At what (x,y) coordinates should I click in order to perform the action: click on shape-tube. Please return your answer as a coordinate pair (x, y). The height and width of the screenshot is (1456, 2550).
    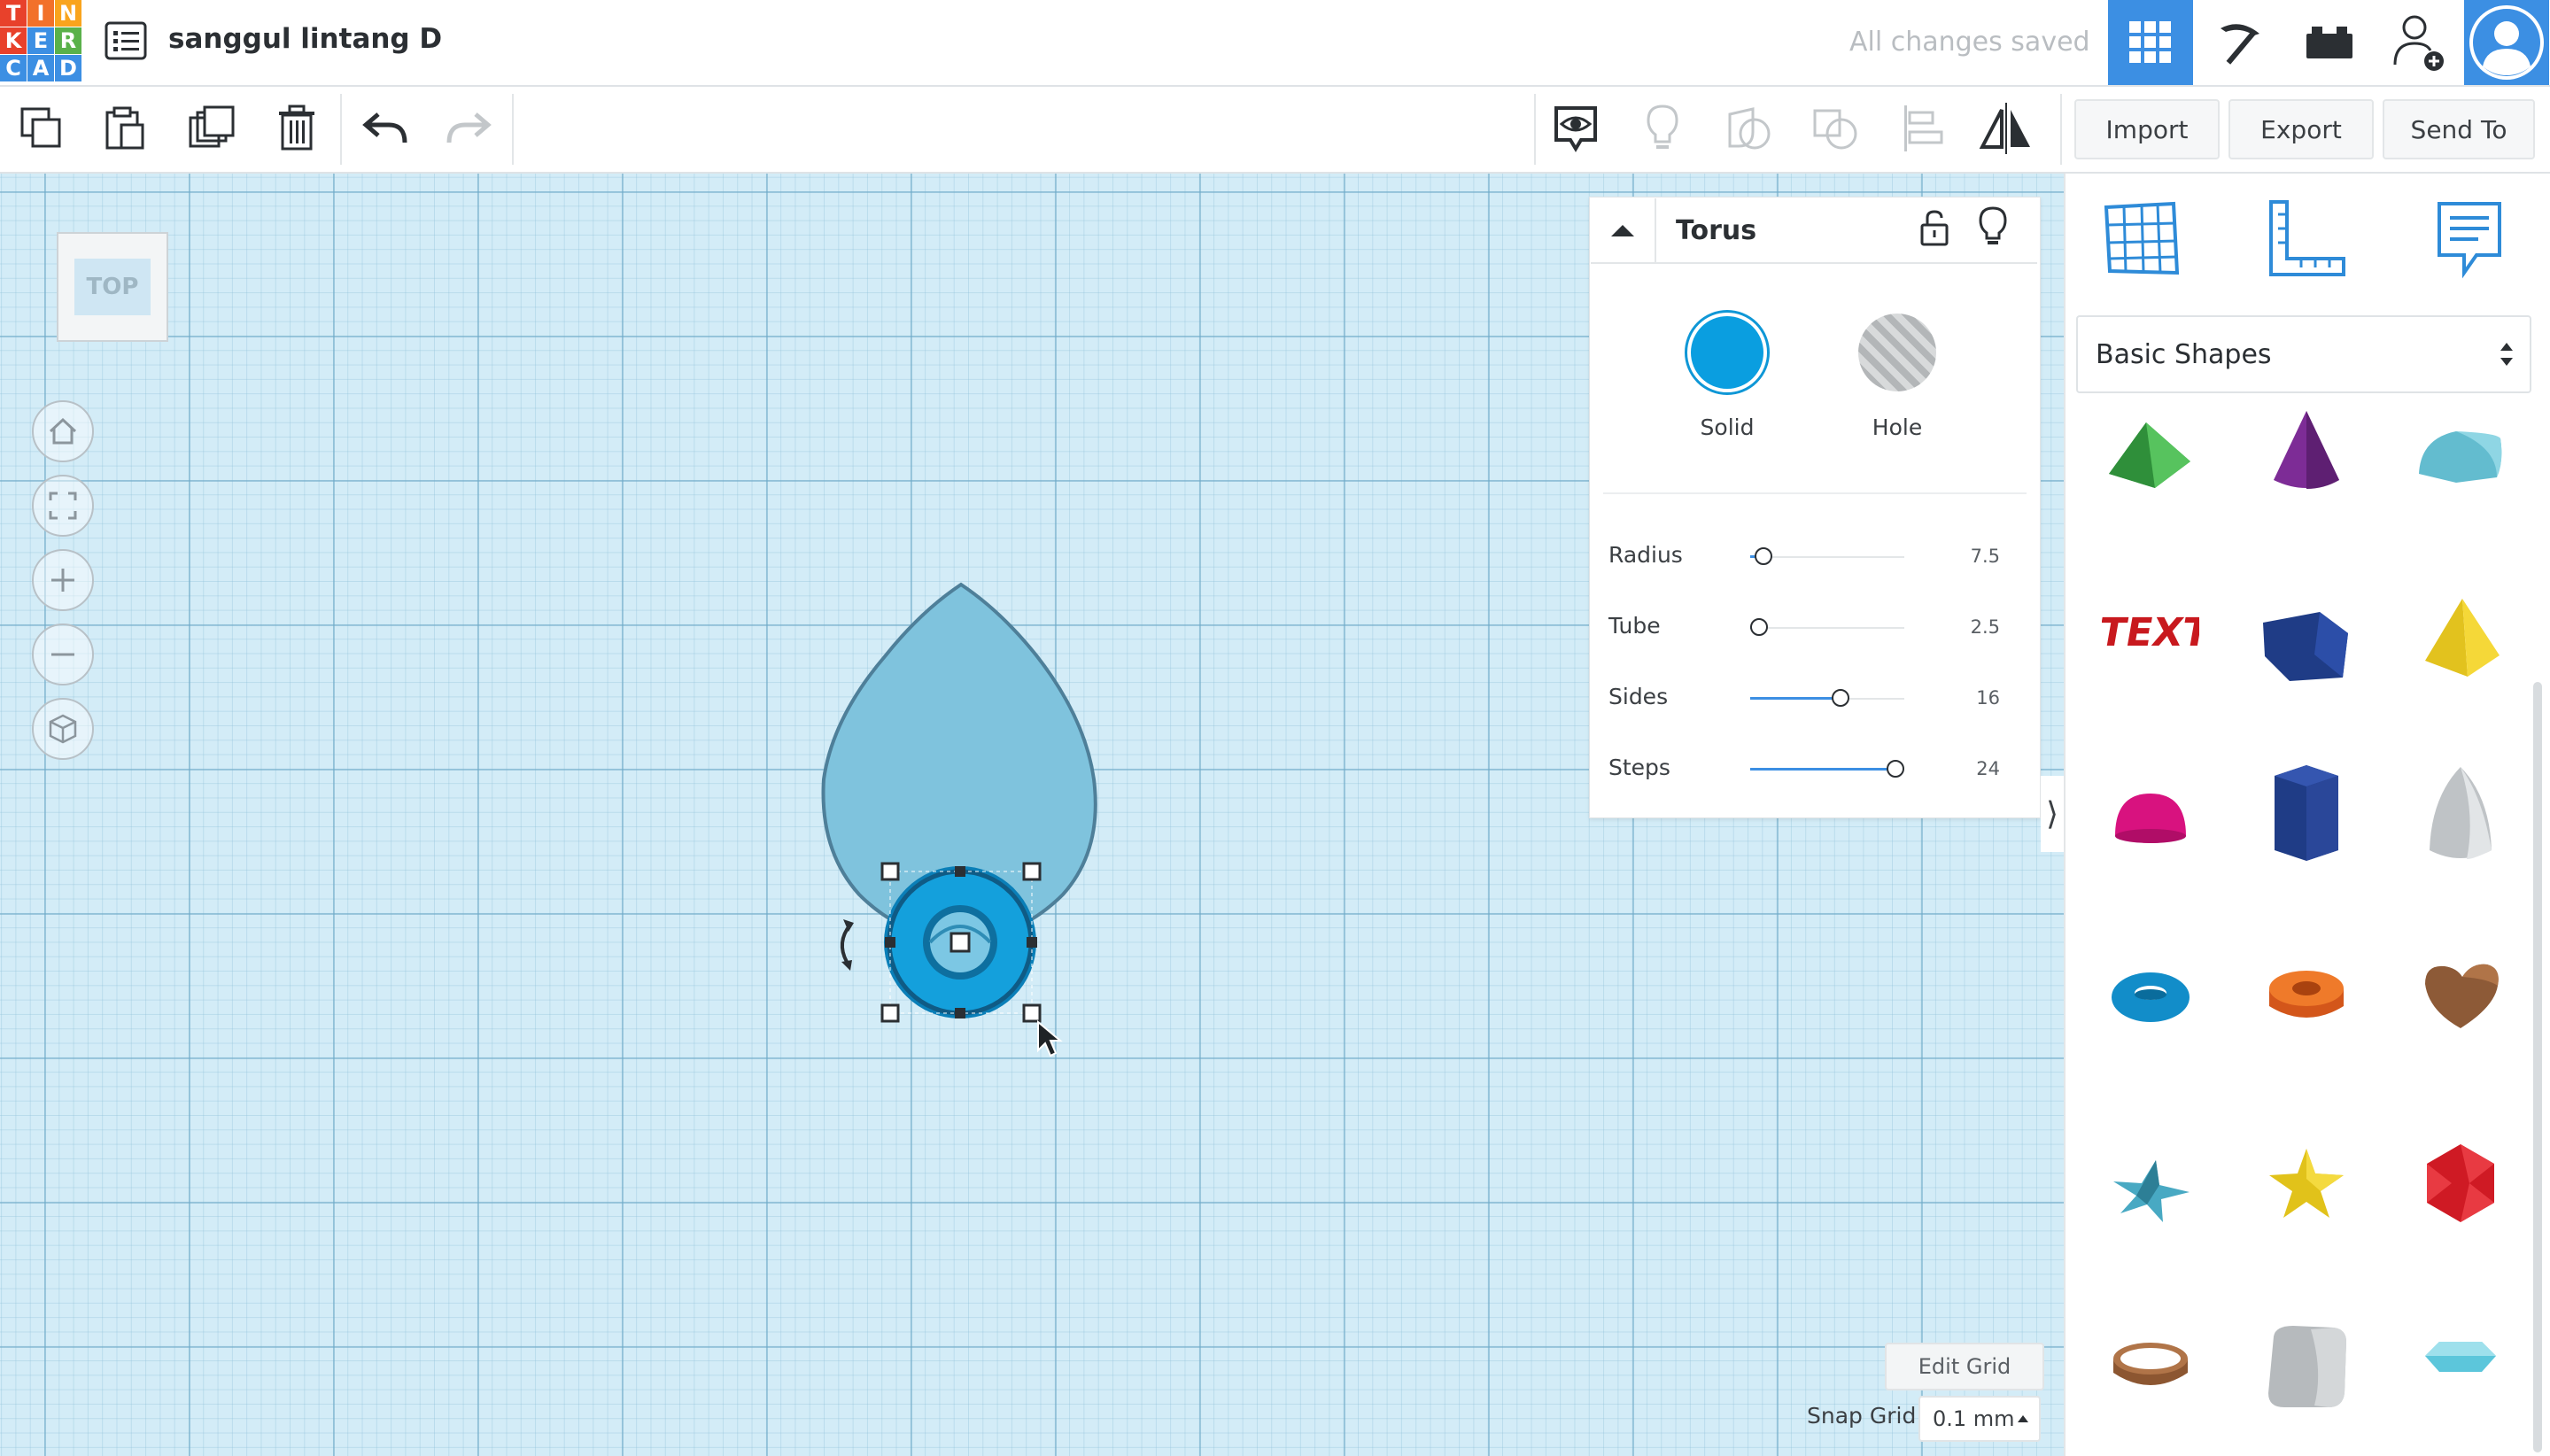
    Looking at the image, I should click on (2306, 997).